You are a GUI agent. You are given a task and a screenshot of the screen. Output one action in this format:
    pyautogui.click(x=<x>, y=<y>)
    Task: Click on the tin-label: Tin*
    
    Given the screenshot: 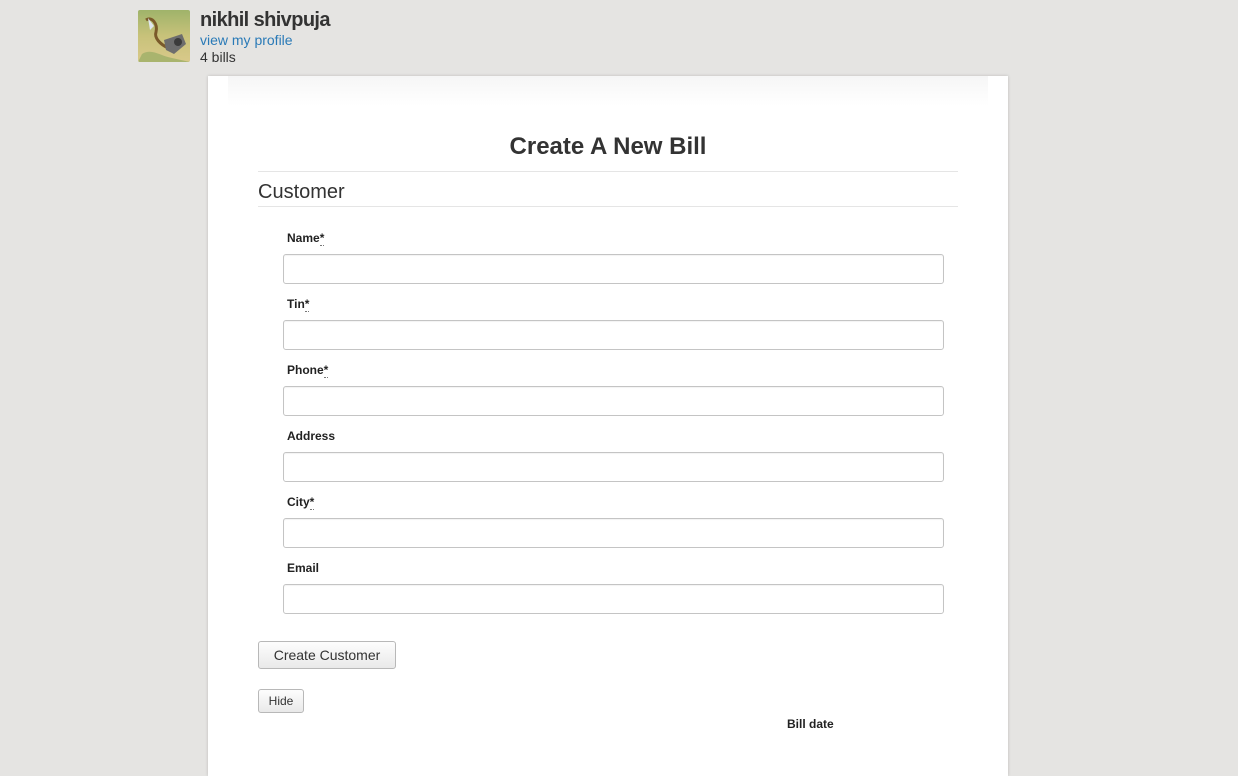 What is the action you would take?
    pyautogui.click(x=298, y=304)
    